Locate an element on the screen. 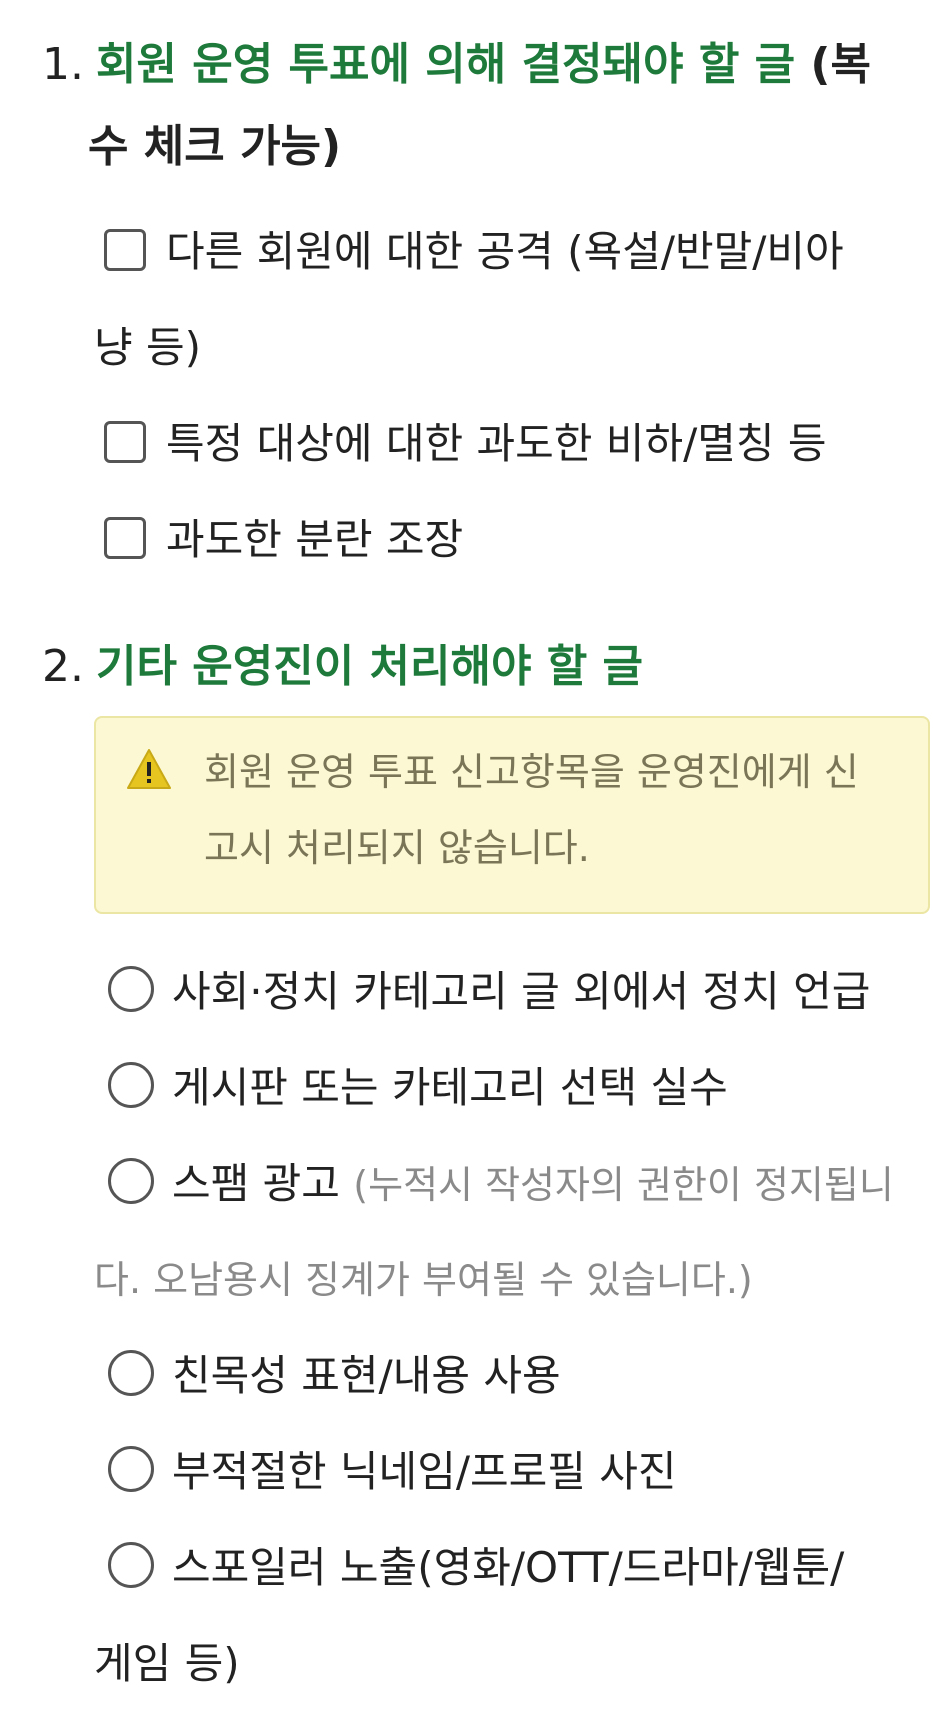 The width and height of the screenshot is (933, 1713). checkbox-option-conflict: 과도한 분란 조장 is located at coordinates (509, 540).